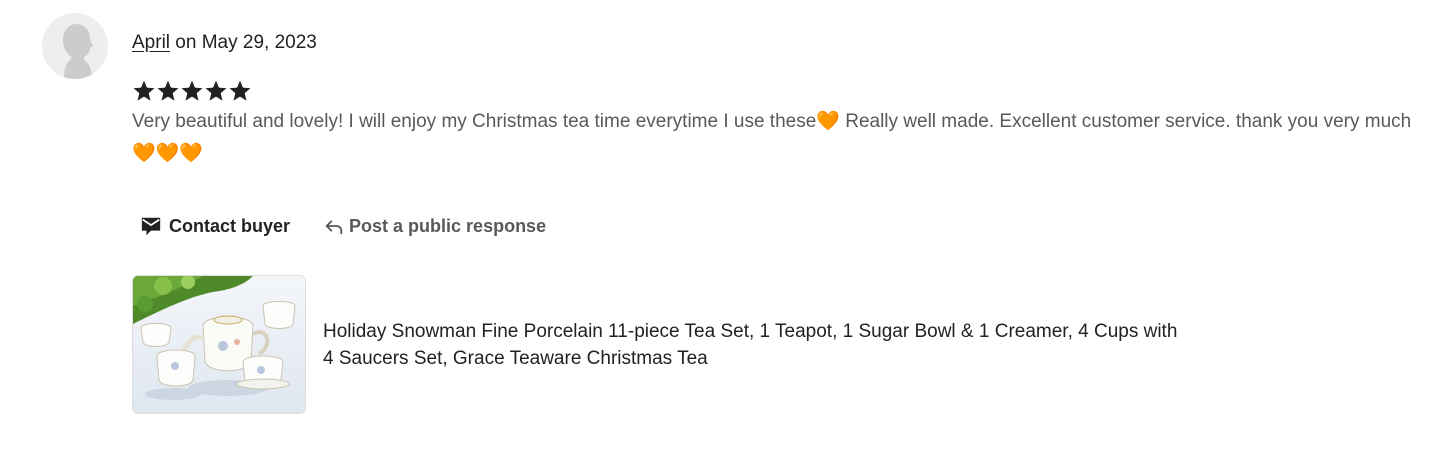 This screenshot has width=1445, height=471. Describe the element at coordinates (151, 42) in the screenshot. I see `reviewer-name-link: April` at that location.